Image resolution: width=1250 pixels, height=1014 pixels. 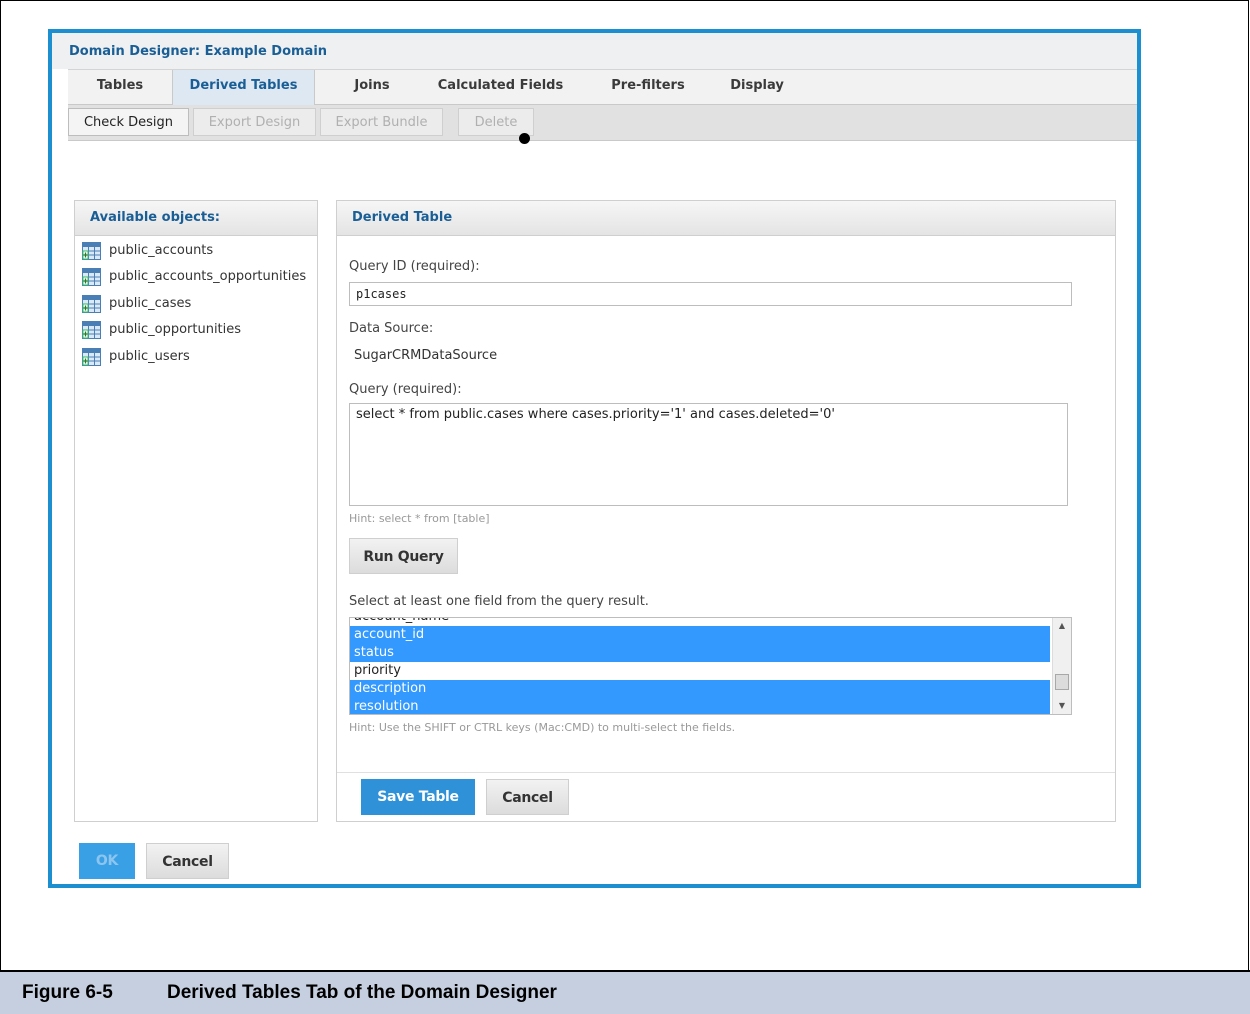 What do you see at coordinates (391, 328) in the screenshot?
I see `data-source-label: Data Source:` at bounding box center [391, 328].